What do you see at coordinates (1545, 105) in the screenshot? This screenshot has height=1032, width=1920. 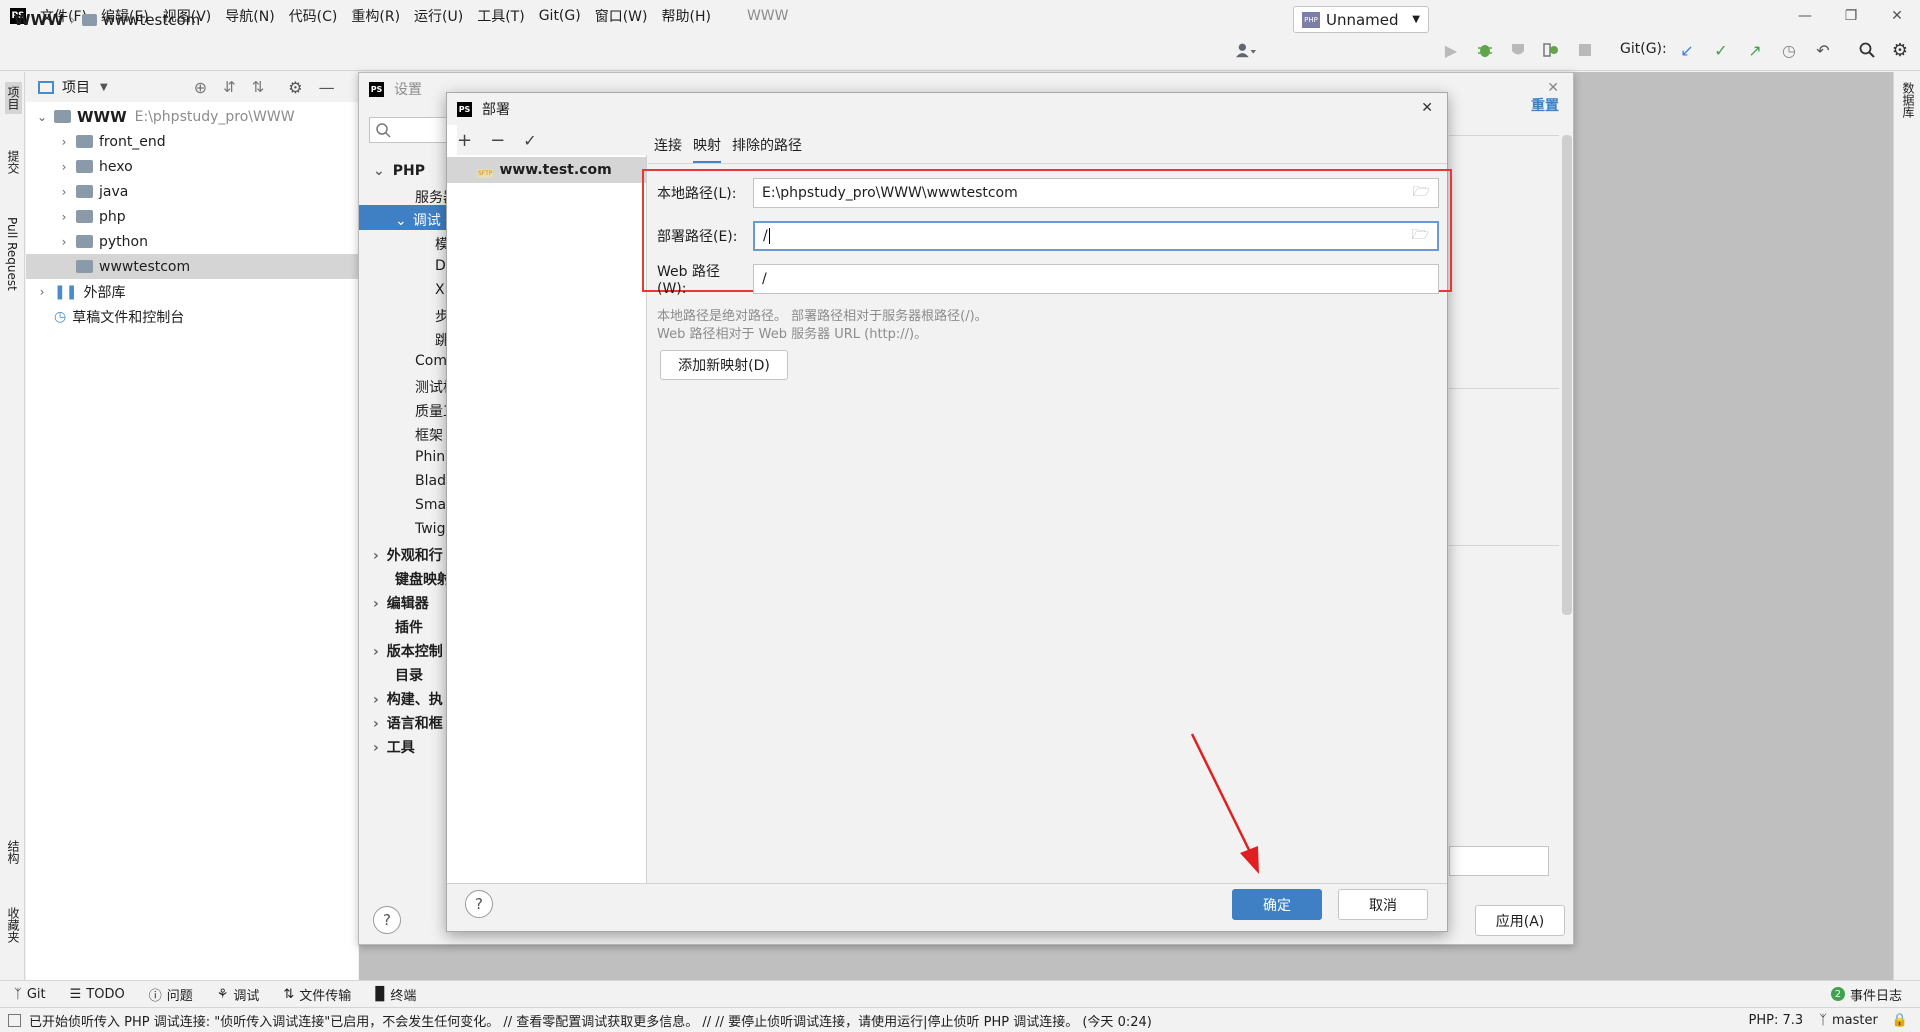 I see `settings-reset-link: 重置` at bounding box center [1545, 105].